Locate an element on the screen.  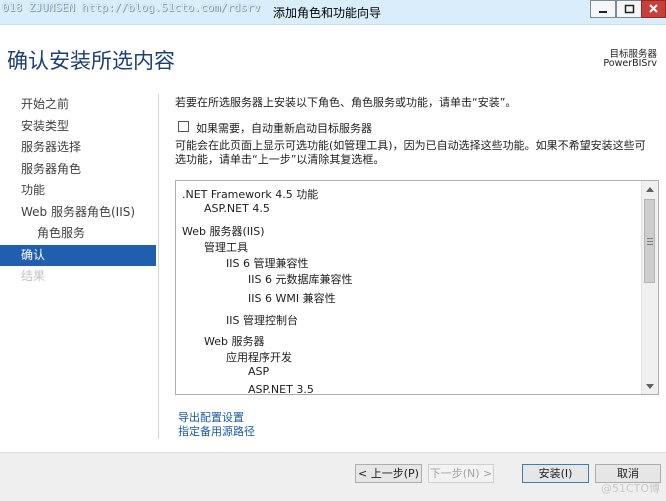
scroll-thumb is located at coordinates (649, 241).